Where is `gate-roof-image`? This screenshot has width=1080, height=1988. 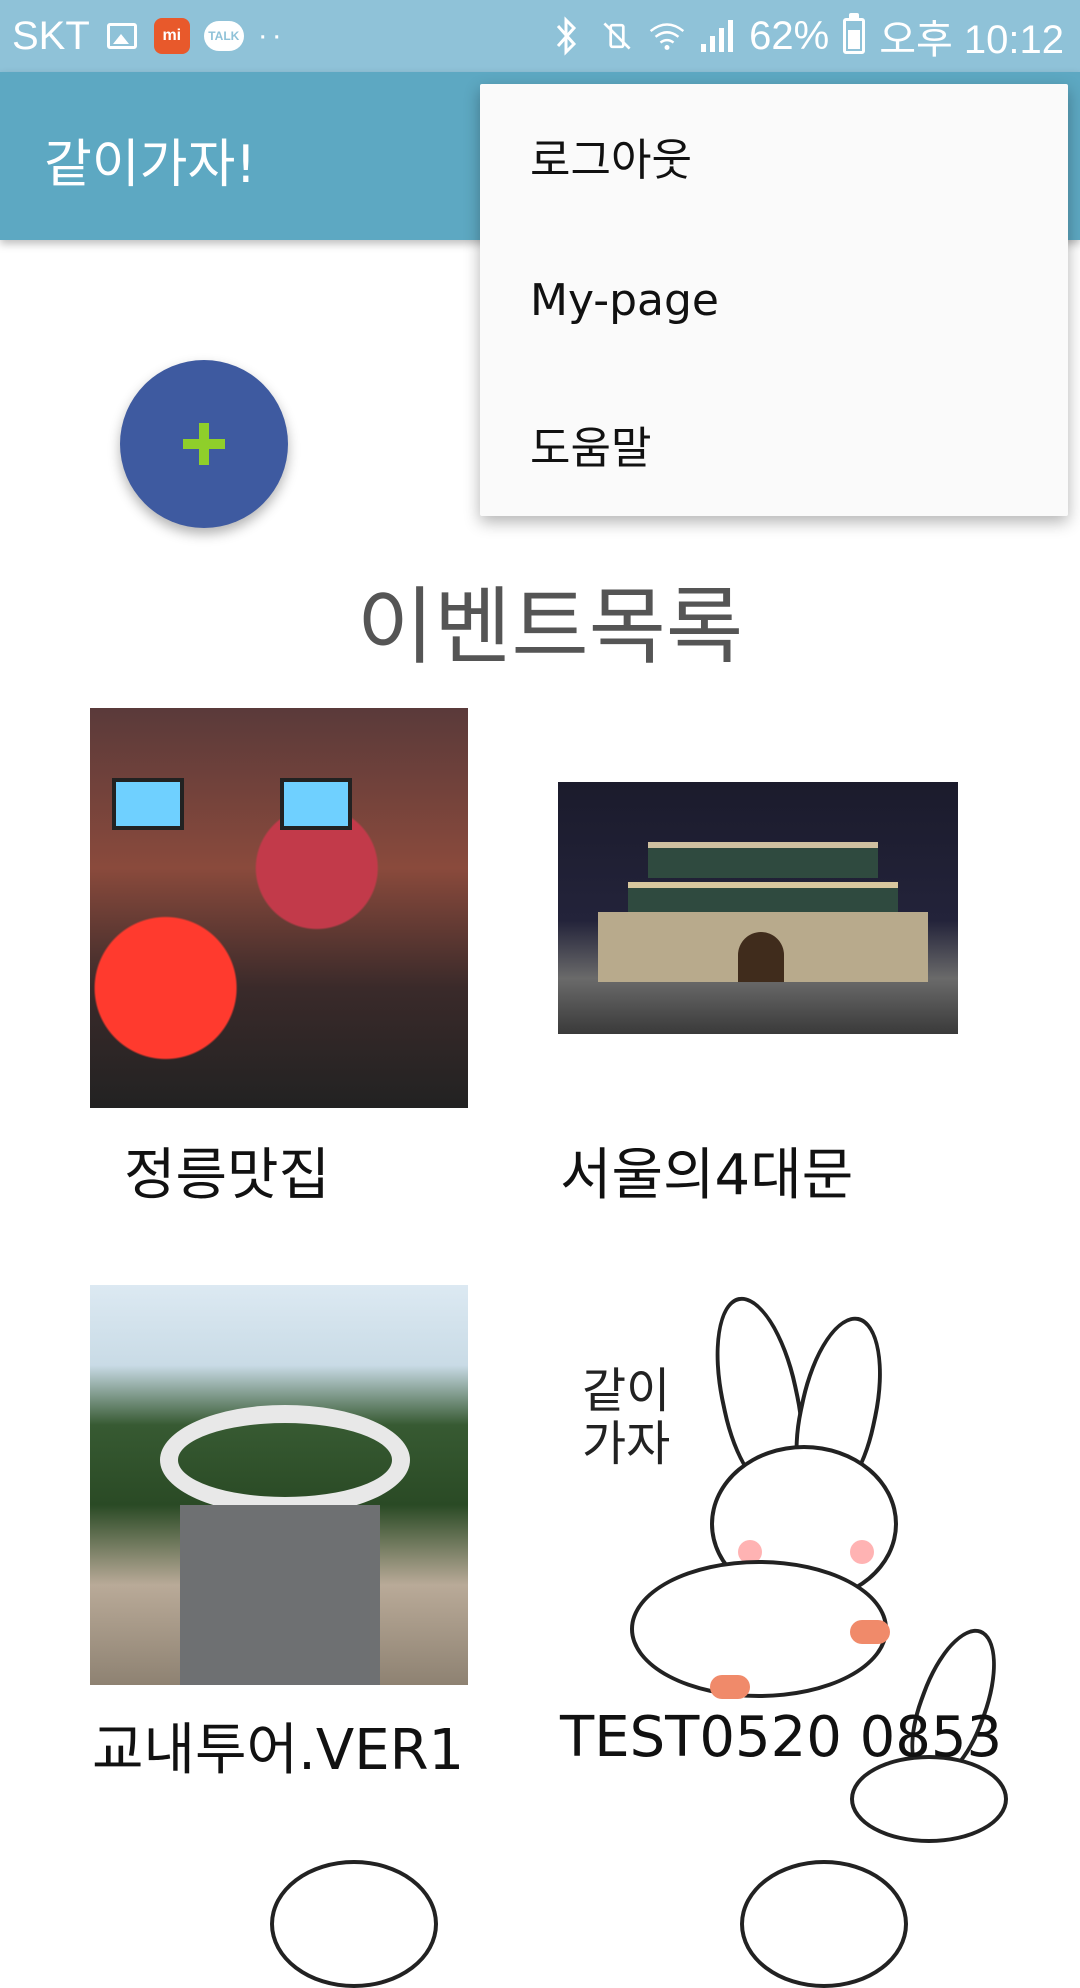
gate-roof-image is located at coordinates (763, 860).